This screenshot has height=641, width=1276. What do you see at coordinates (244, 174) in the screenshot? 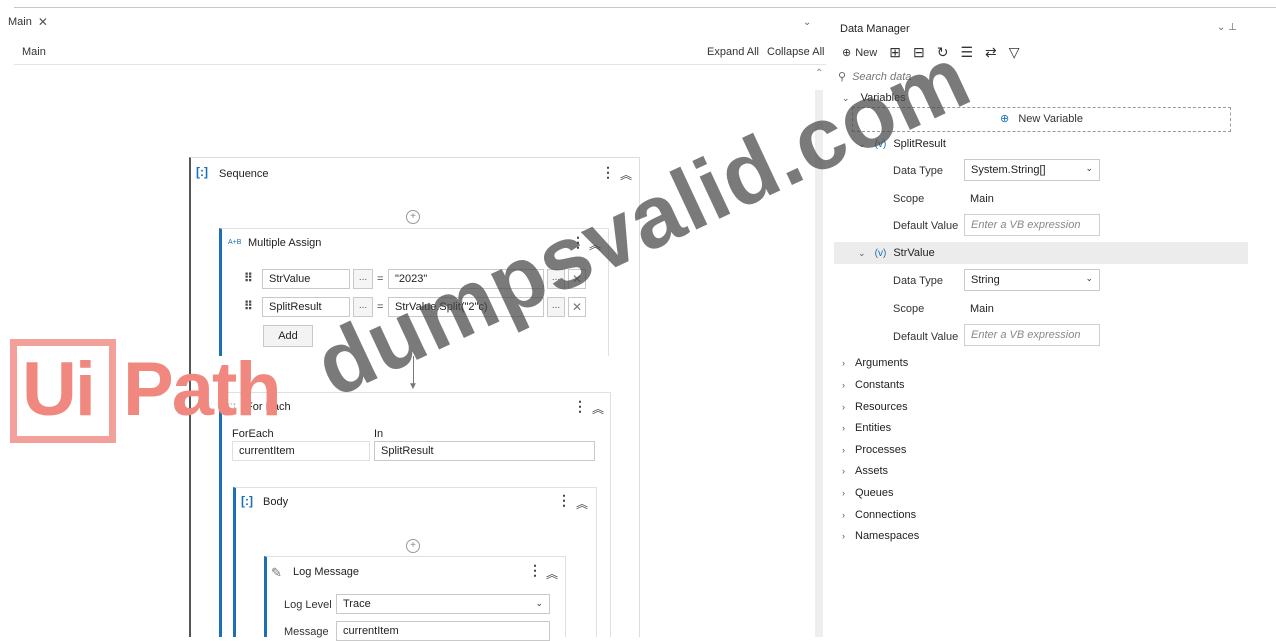
I see `sequence-title: Sequence` at bounding box center [244, 174].